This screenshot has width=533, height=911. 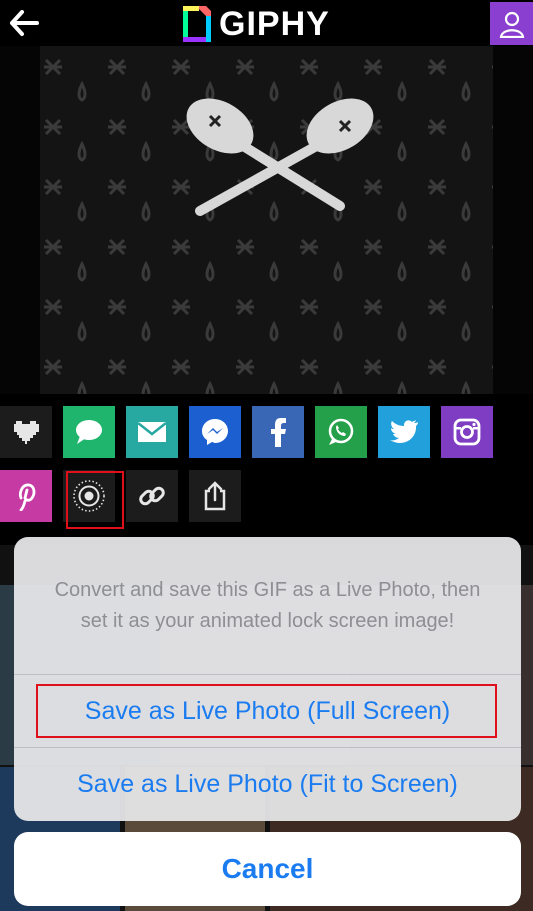 I want to click on pinterest-button, so click(x=26, y=496).